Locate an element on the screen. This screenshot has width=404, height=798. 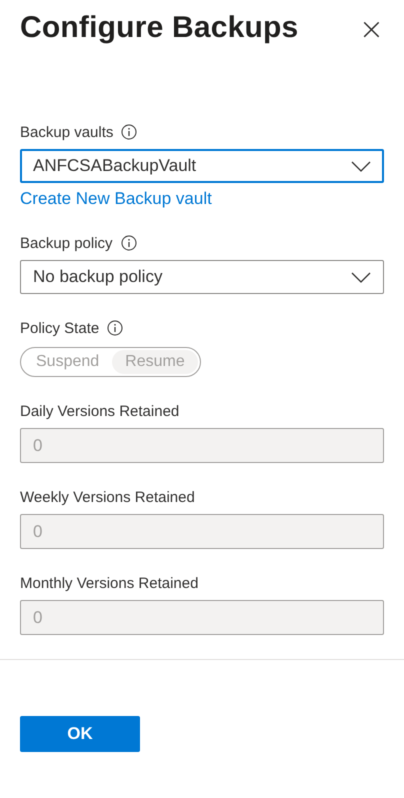
dropdown: No backup policy is located at coordinates (202, 277).